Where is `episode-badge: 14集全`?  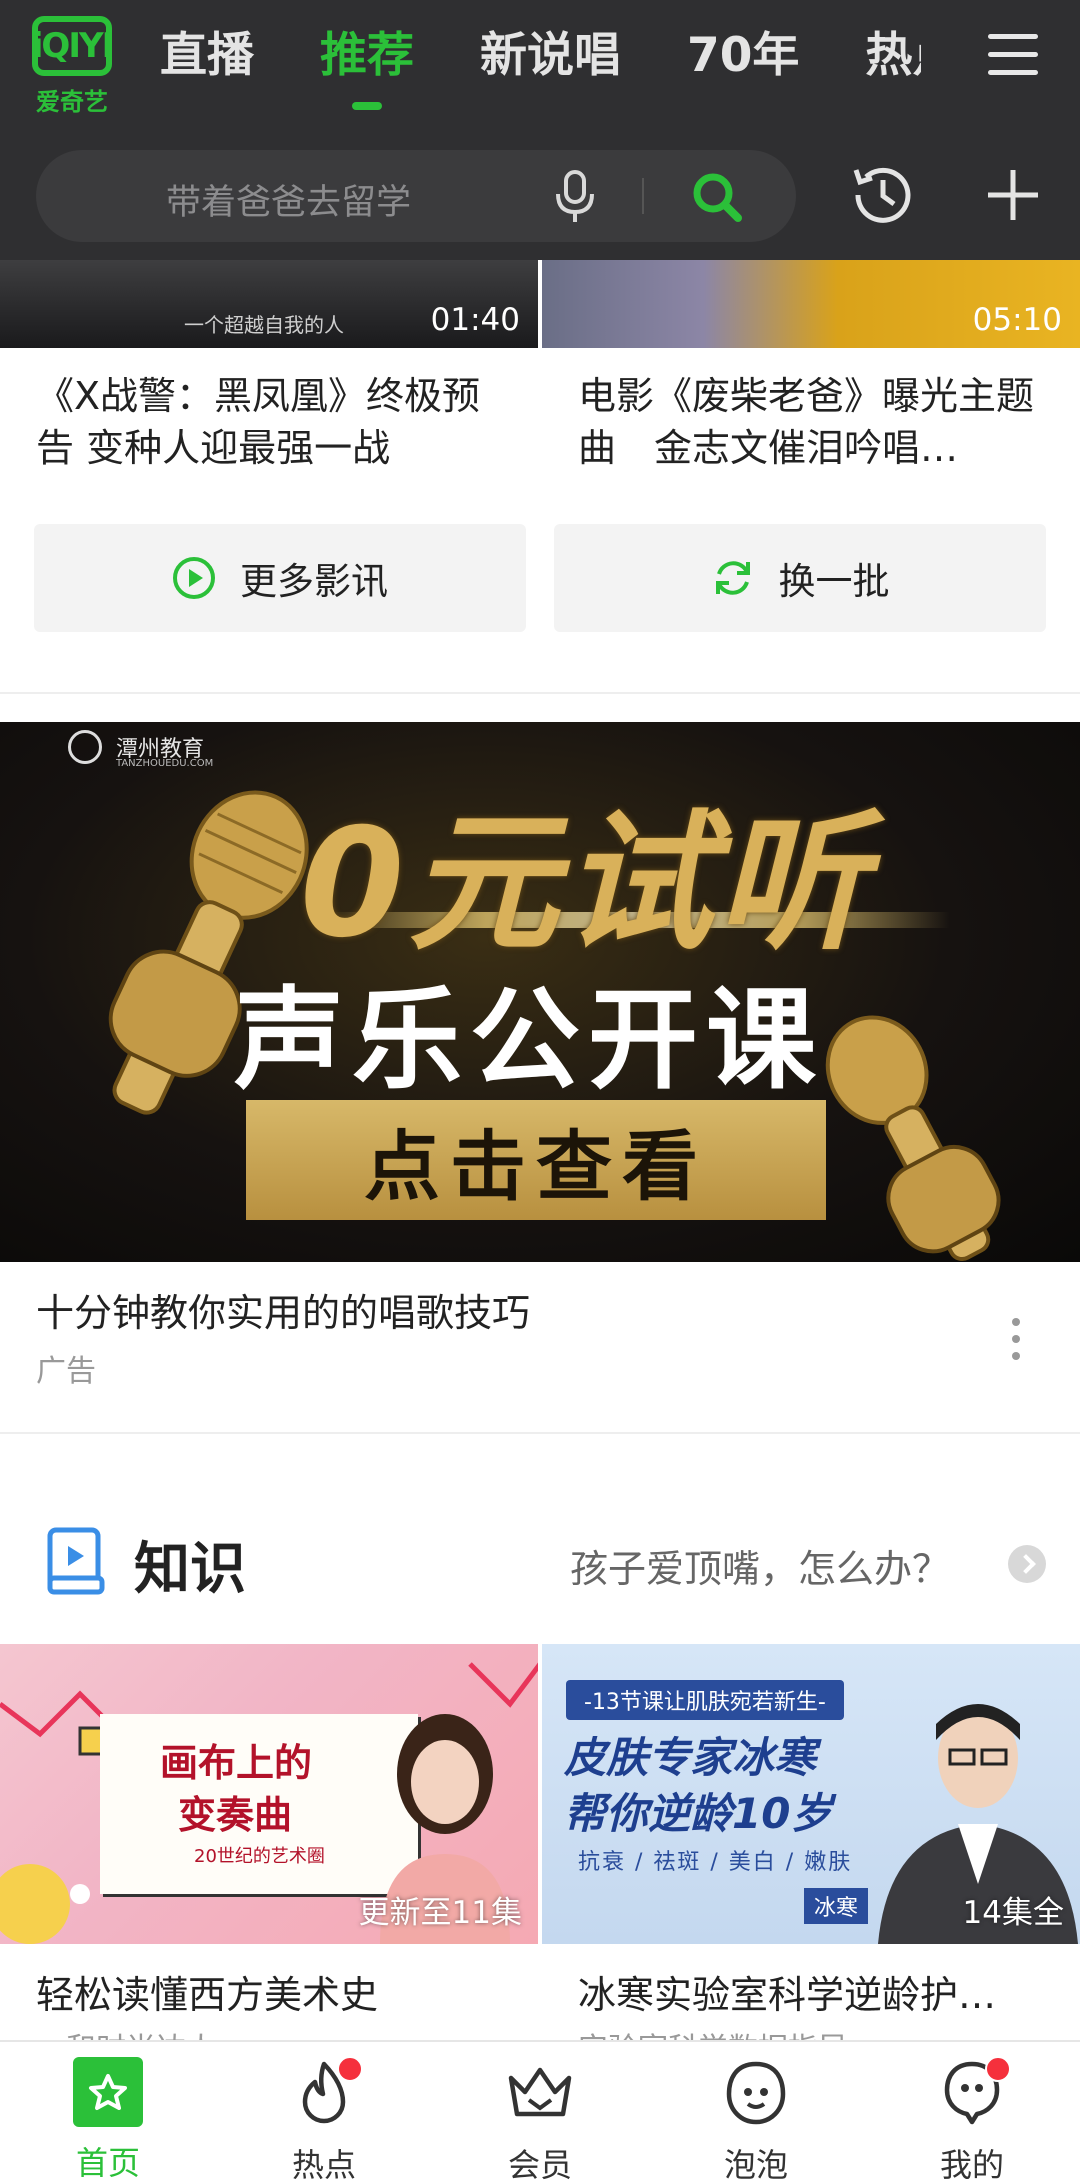
episode-badge: 14集全 is located at coordinates (1013, 1913).